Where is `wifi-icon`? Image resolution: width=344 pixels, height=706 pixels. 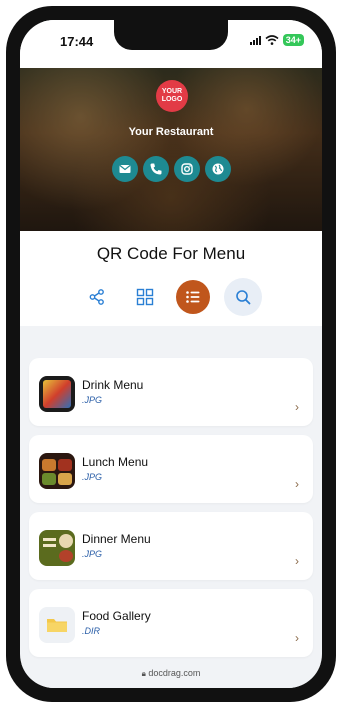
wifi-icon is located at coordinates (272, 40).